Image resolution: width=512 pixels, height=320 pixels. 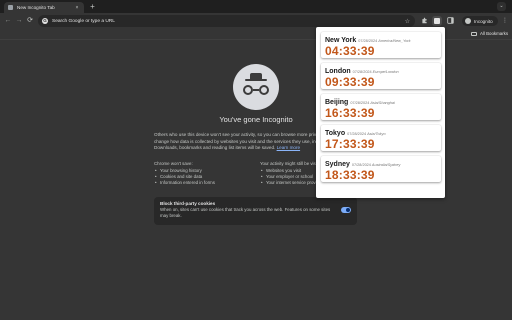 I want to click on incognito-icon, so click(x=468, y=21).